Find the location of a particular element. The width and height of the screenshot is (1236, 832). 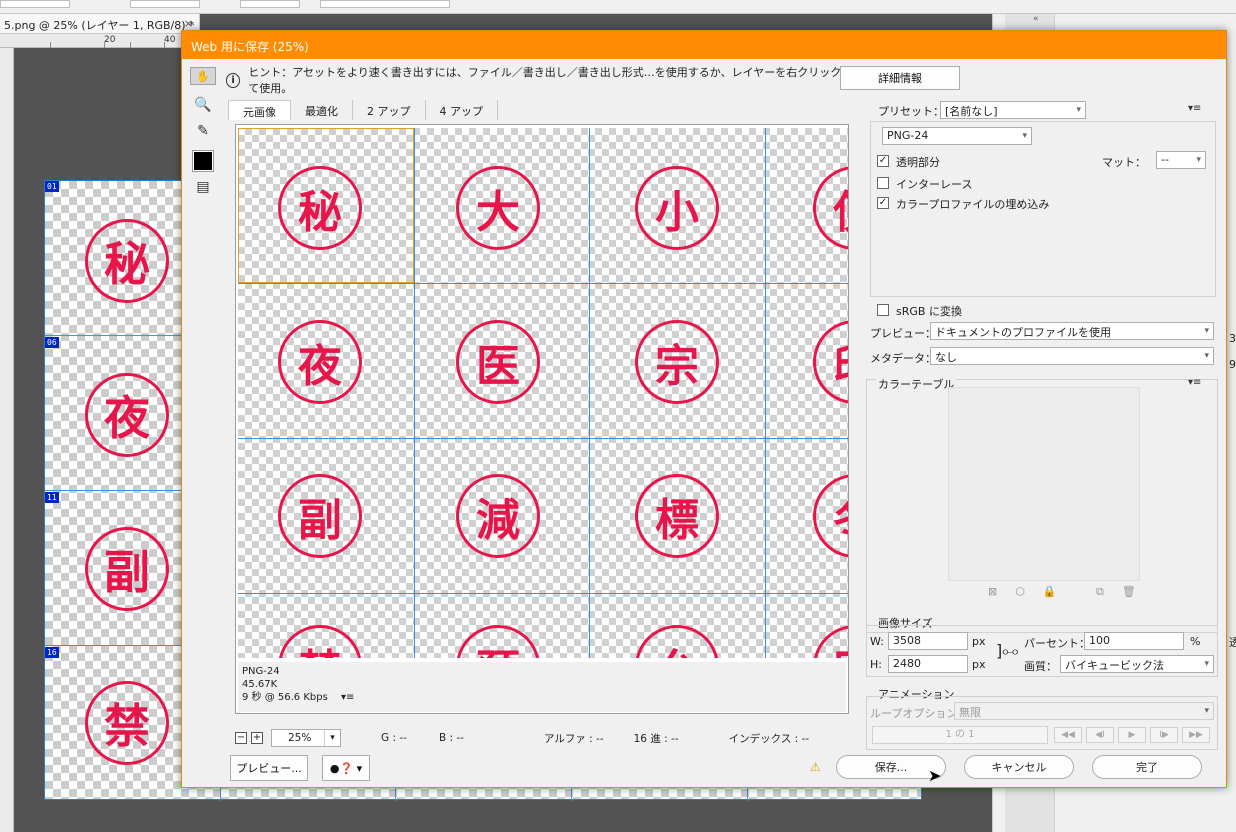

preset-select: [名前なし] ▾ is located at coordinates (1013, 110).